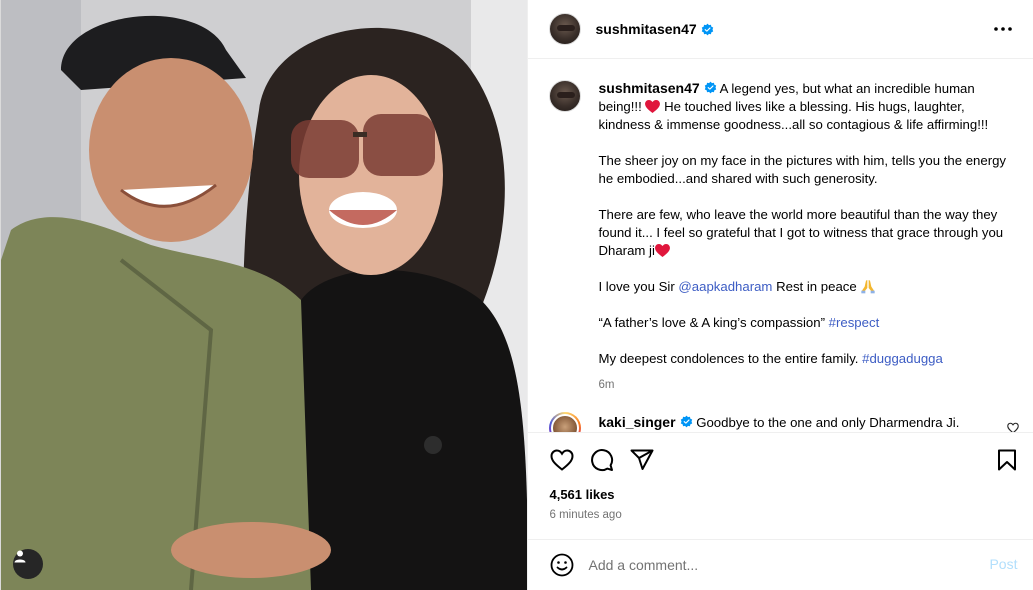  I want to click on caption-author-avatar, so click(565, 96).